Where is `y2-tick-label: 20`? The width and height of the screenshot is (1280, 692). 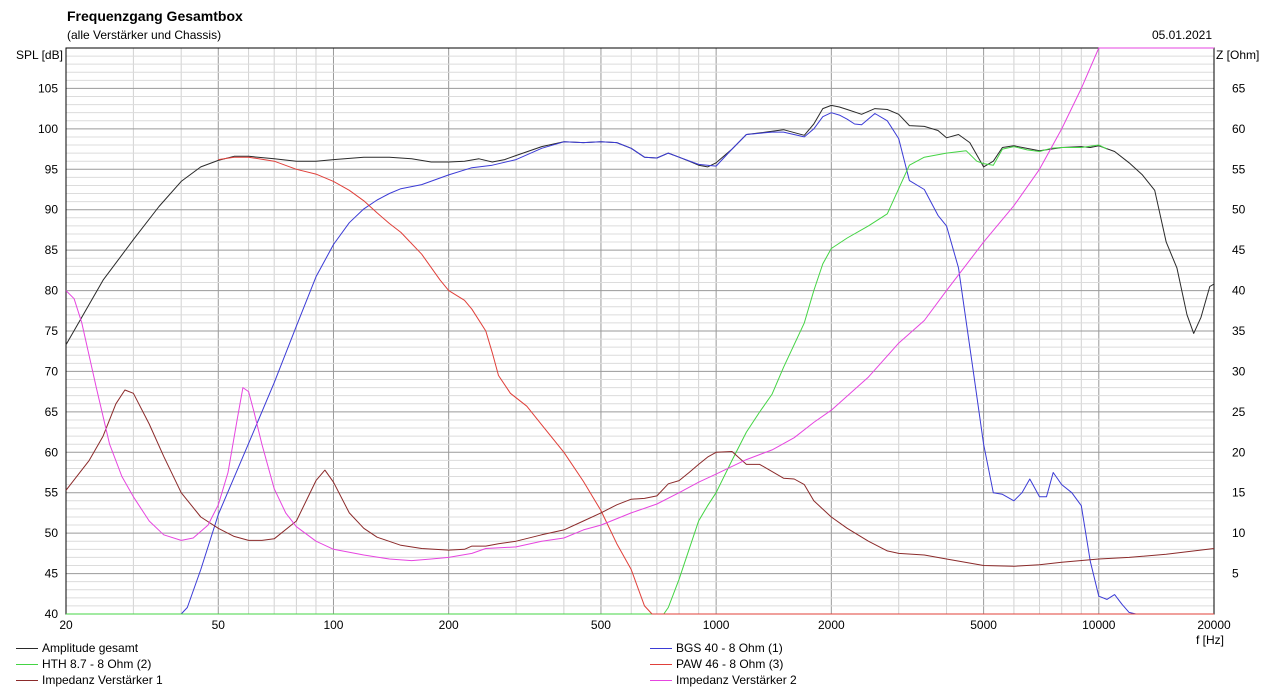
y2-tick-label: 20 is located at coordinates (1239, 452).